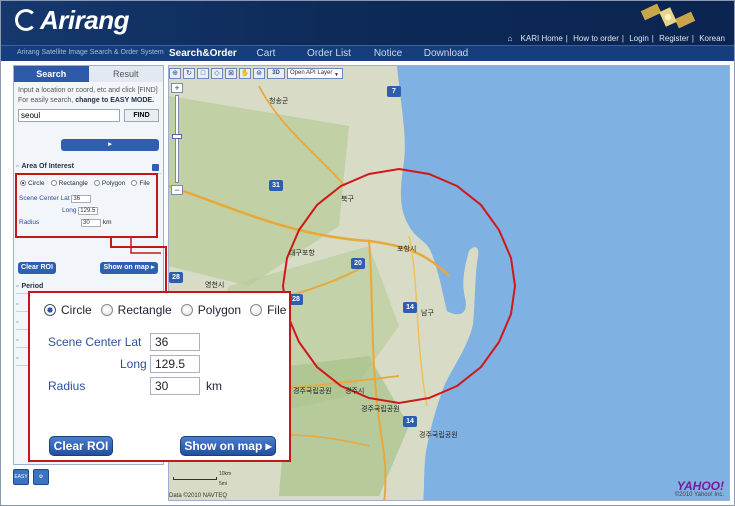  Describe the element at coordinates (259, 73) in the screenshot. I see `globe-icon: ⊛` at that location.